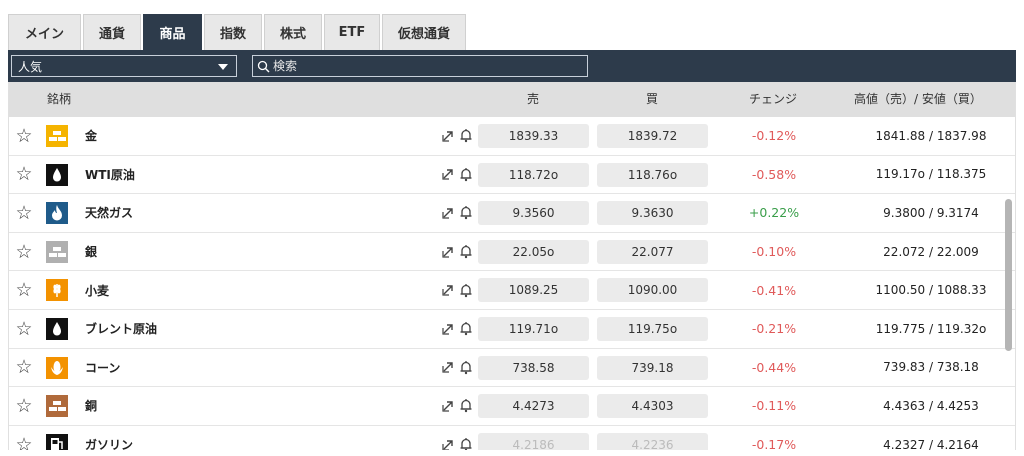  I want to click on gold-bars-icon, so click(57, 136).